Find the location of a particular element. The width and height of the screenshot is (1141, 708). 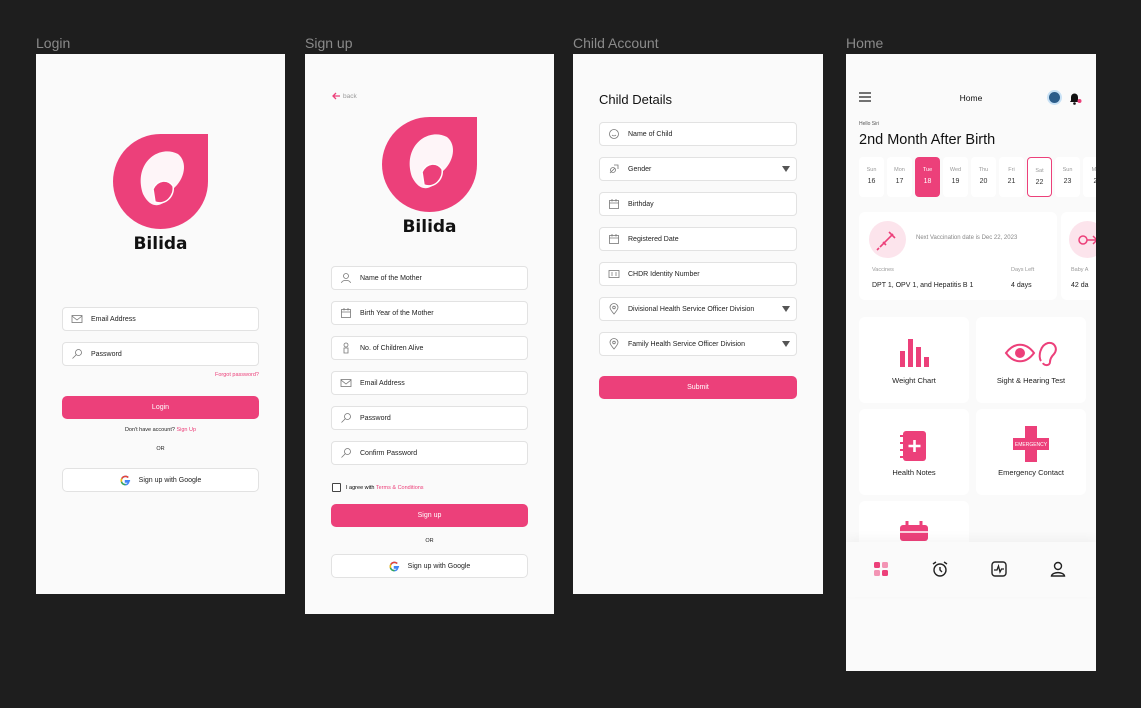

health-notes-label: Health Notes is located at coordinates (914, 472).